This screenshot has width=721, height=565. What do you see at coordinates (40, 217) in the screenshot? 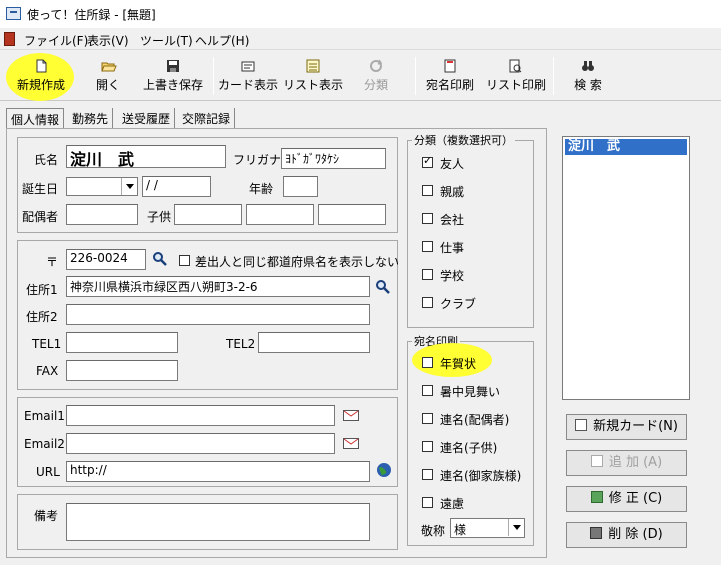
I see `spouse-label: 配偶者` at bounding box center [40, 217].